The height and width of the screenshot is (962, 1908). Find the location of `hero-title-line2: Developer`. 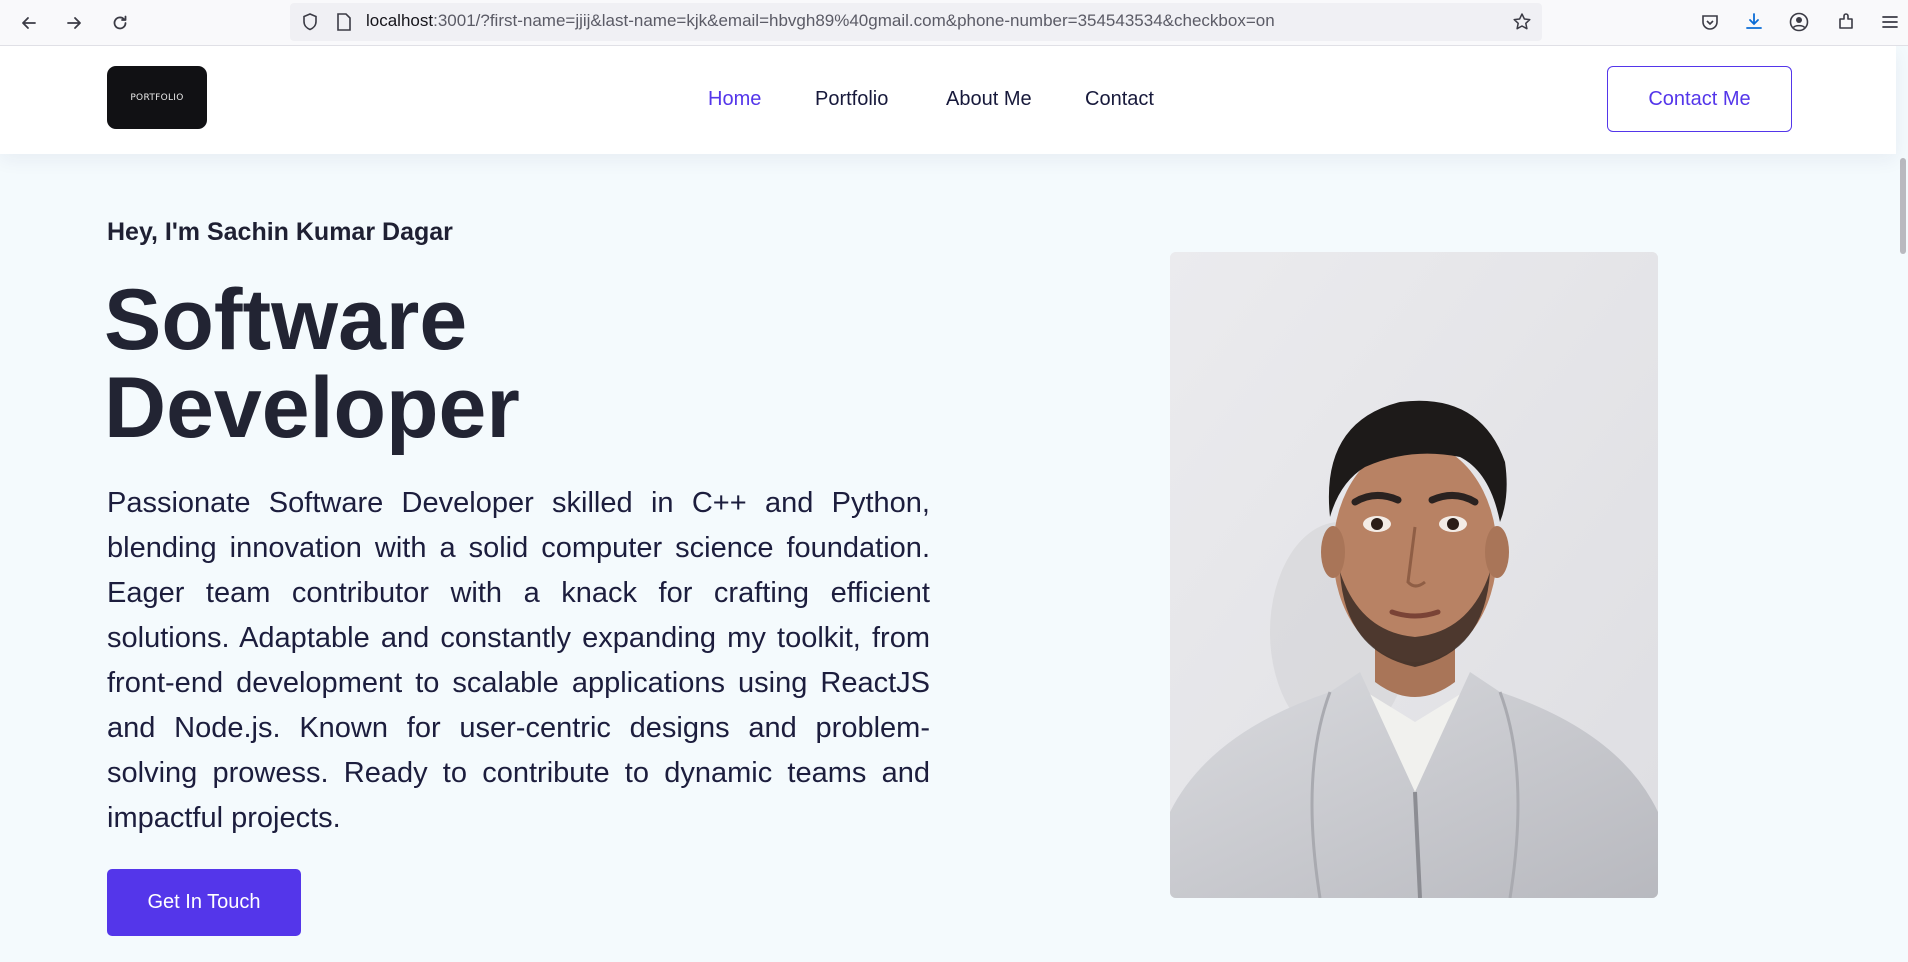

hero-title-line2: Developer is located at coordinates (312, 408).